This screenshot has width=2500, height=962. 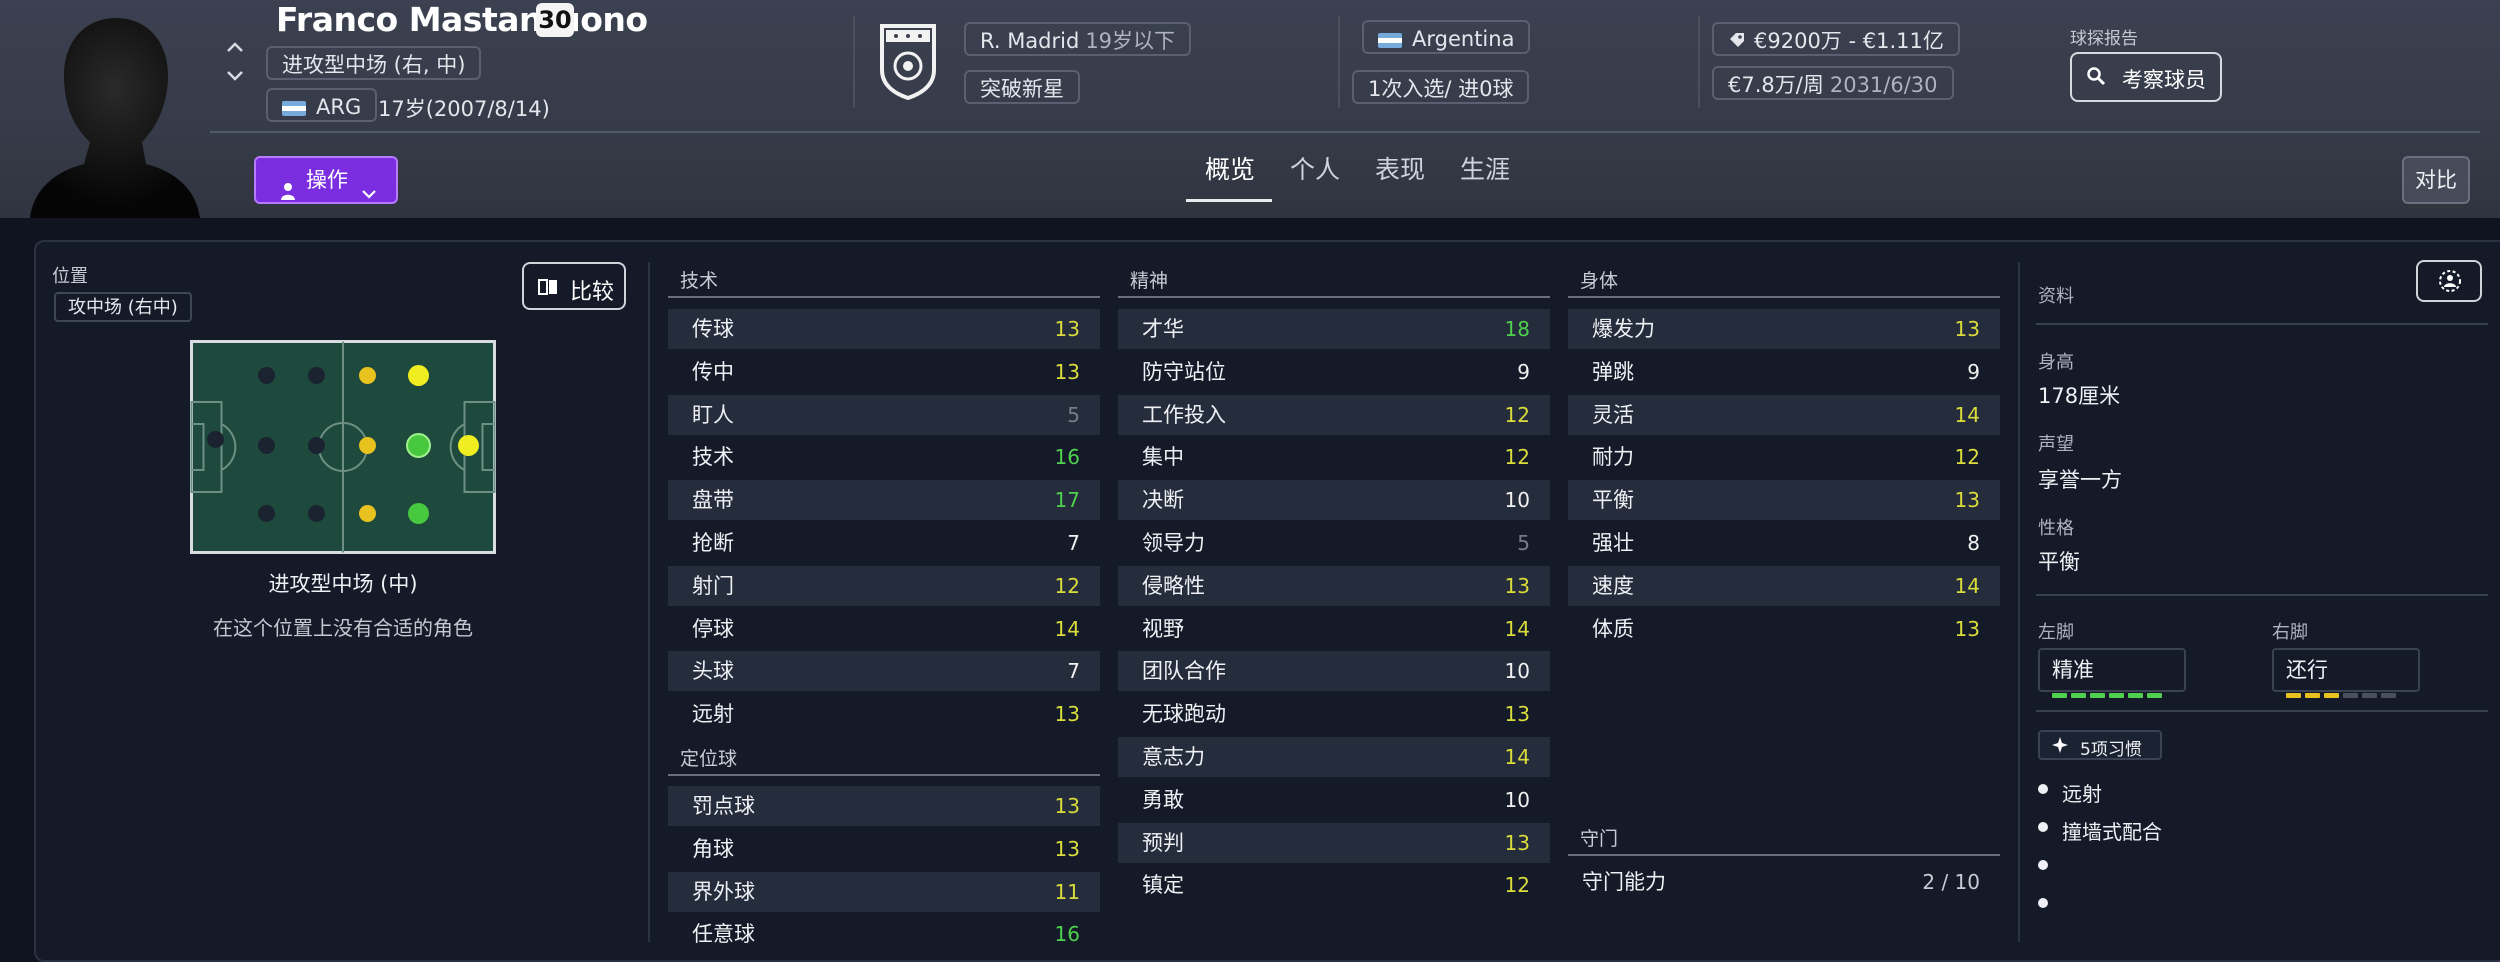 What do you see at coordinates (1334, 585) in the screenshot?
I see `attribute-row: 侵略性 13` at bounding box center [1334, 585].